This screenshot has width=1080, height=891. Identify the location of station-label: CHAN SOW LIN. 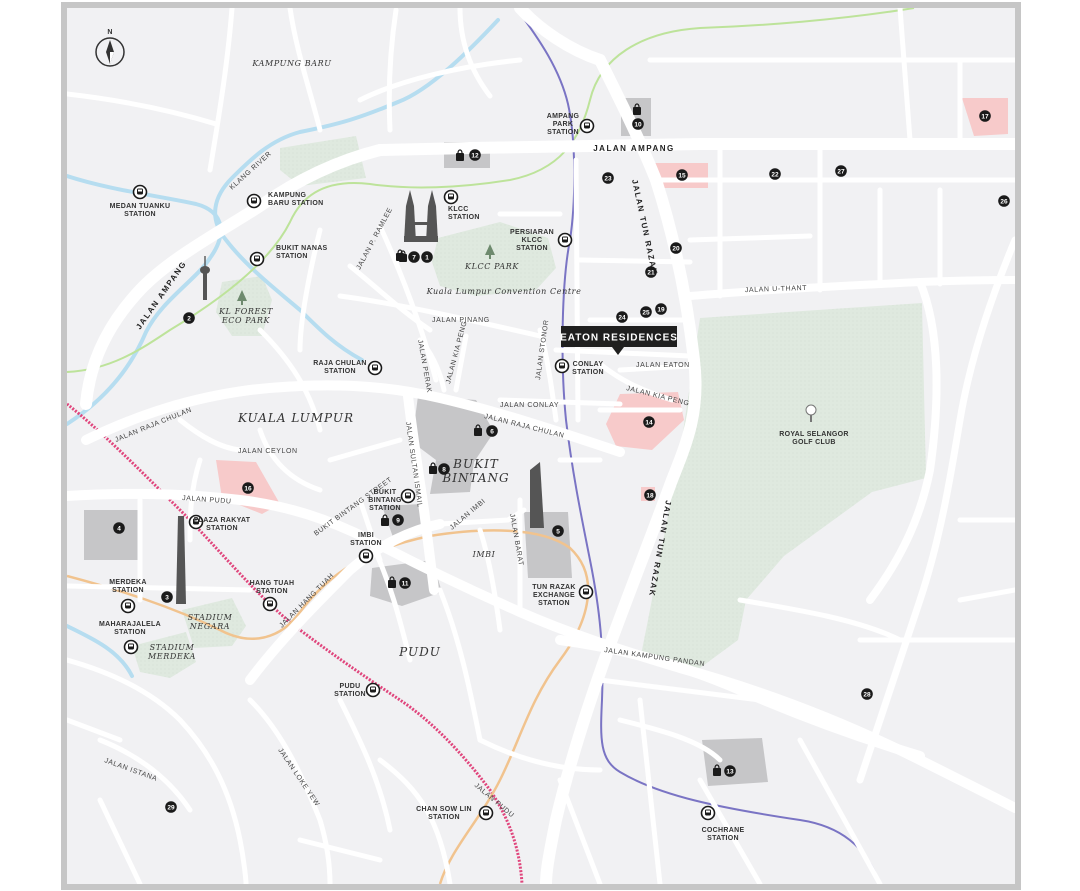
(444, 809).